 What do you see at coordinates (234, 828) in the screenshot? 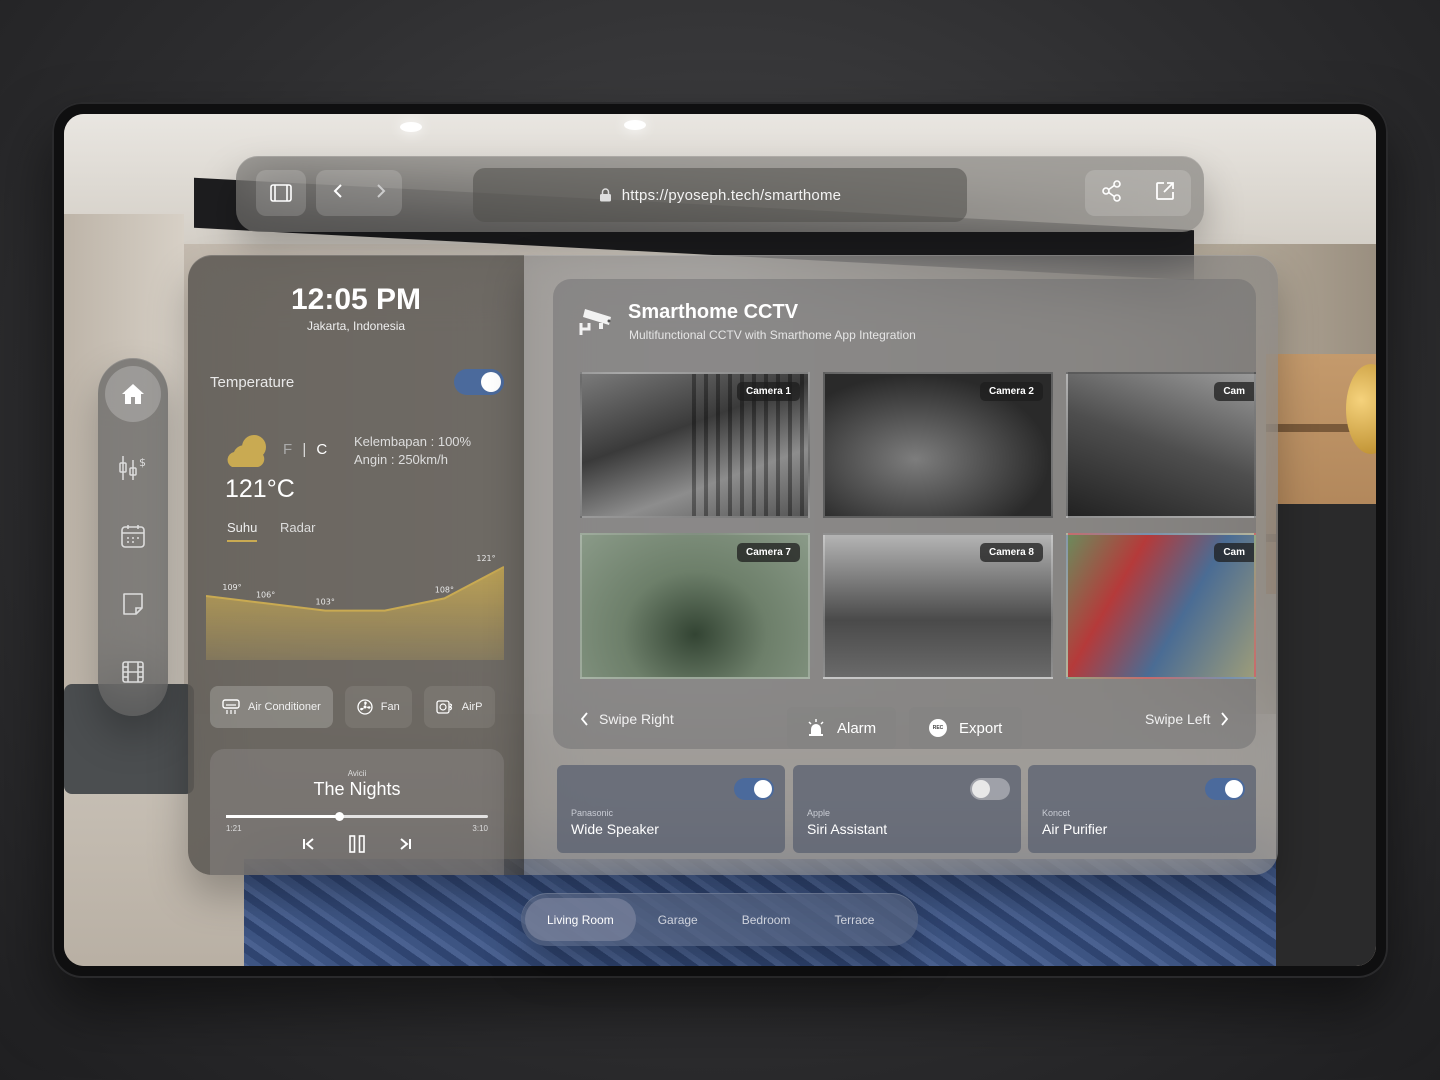
I see `elapsed-time: 1:21` at bounding box center [234, 828].